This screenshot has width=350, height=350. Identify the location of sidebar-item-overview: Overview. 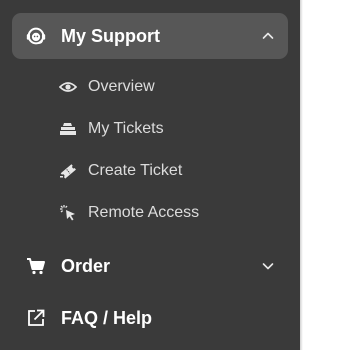
(106, 87).